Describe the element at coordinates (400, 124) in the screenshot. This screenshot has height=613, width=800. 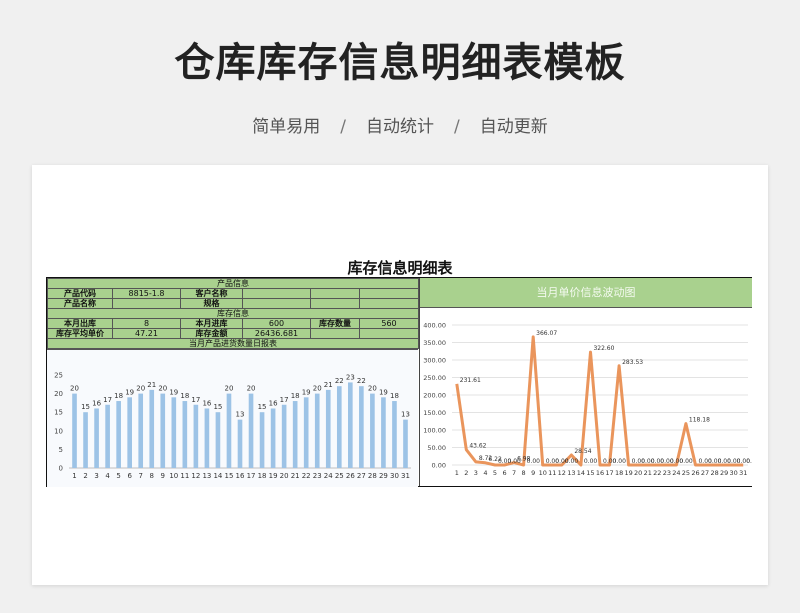
I see `feature-tags: 简单易用 / 自动统计 / 自动更新` at that location.